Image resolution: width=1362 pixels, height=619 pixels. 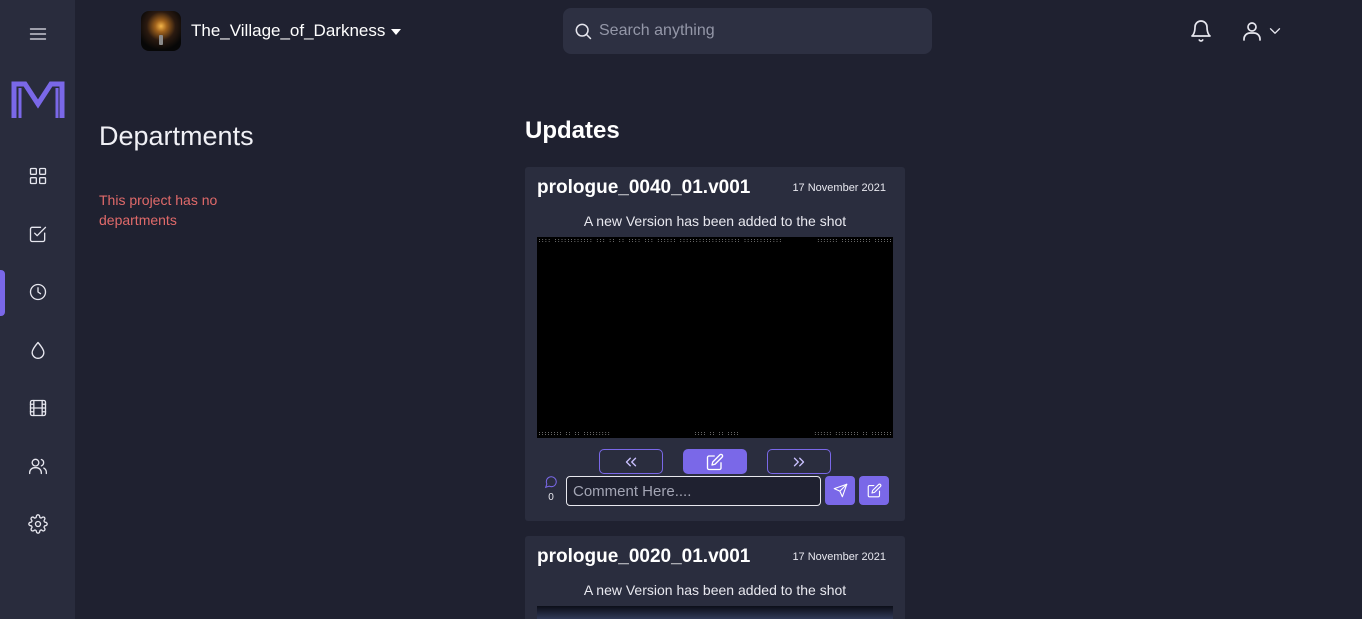 I want to click on annotate-button, so click(x=874, y=490).